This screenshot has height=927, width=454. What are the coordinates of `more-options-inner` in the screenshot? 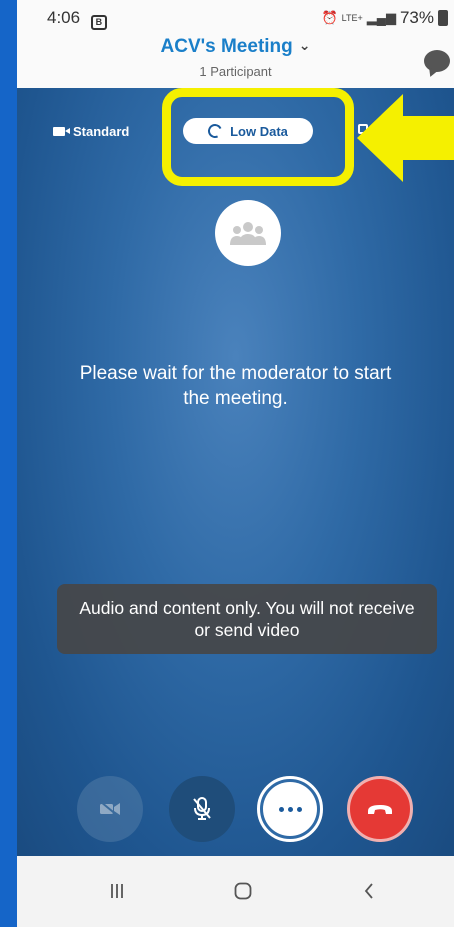 It's located at (290, 809).